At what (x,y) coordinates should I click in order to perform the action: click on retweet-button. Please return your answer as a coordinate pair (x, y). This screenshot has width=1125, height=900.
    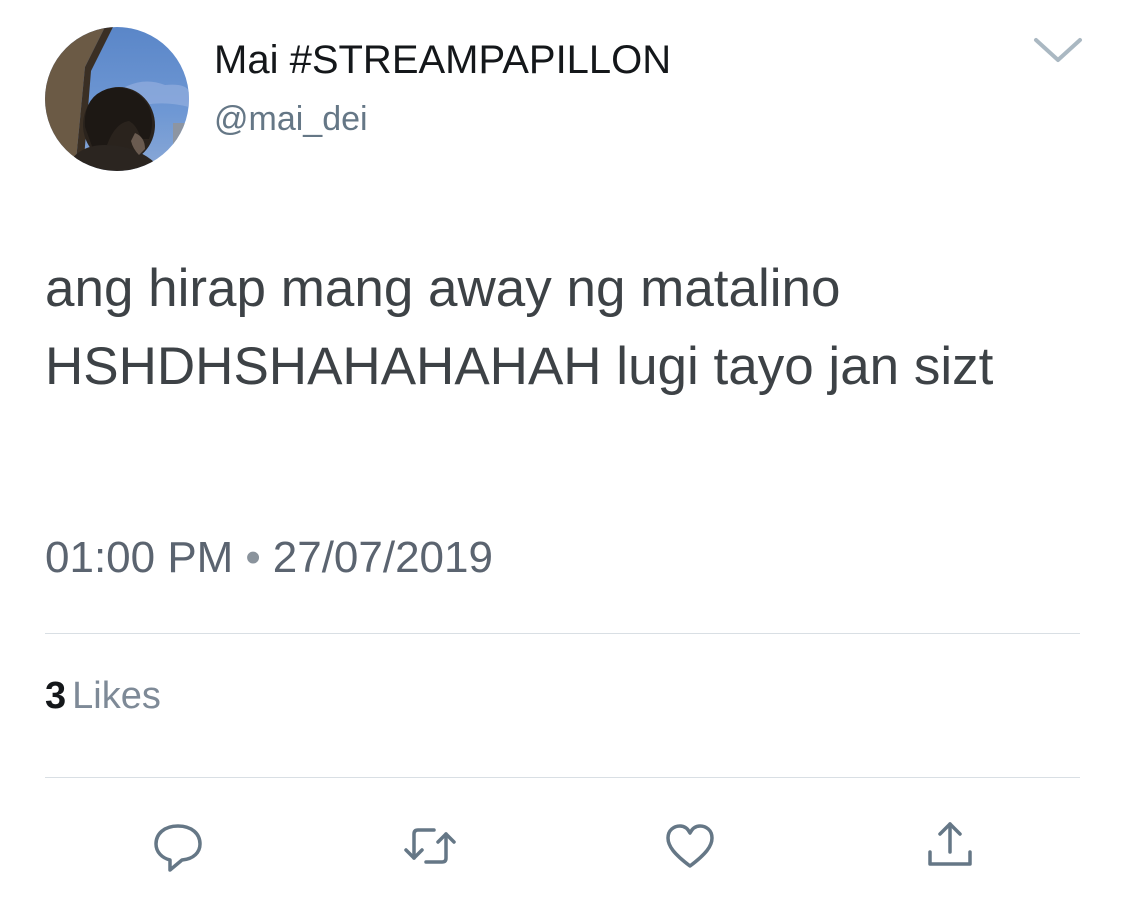
    Looking at the image, I should click on (430, 846).